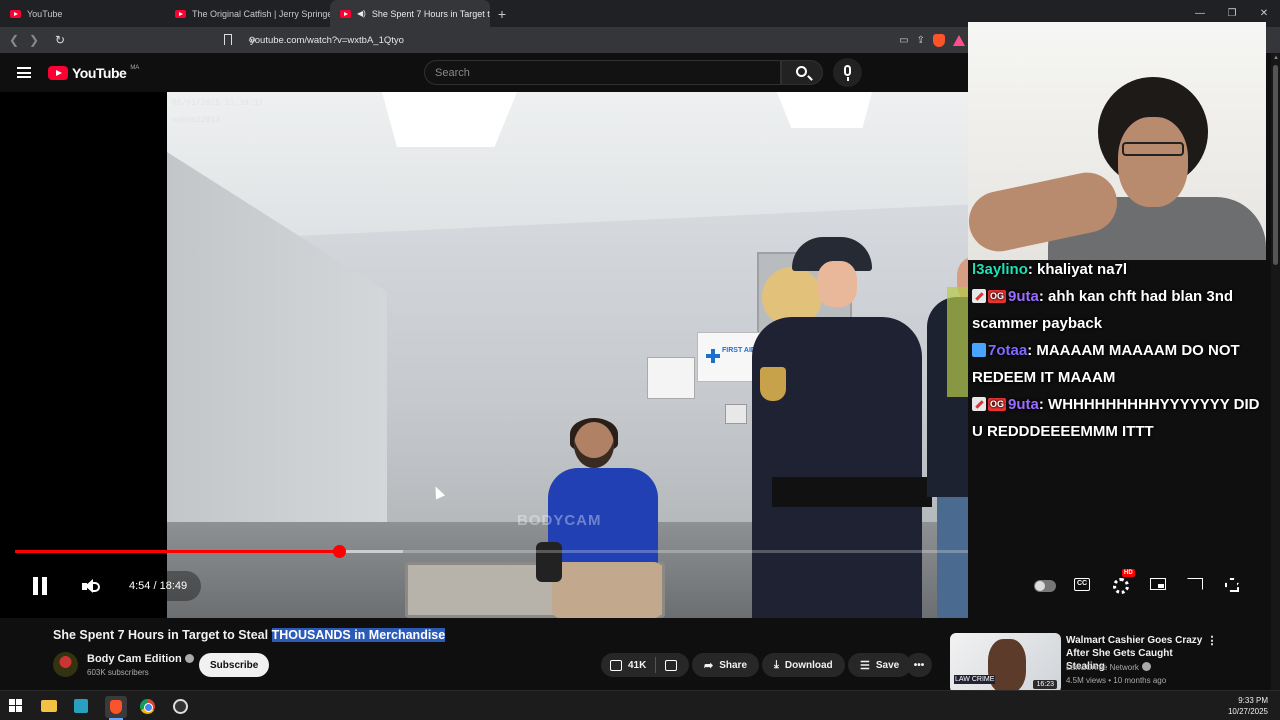 This screenshot has height=720, width=1280. What do you see at coordinates (824, 110) in the screenshot?
I see `ceiling-light` at bounding box center [824, 110].